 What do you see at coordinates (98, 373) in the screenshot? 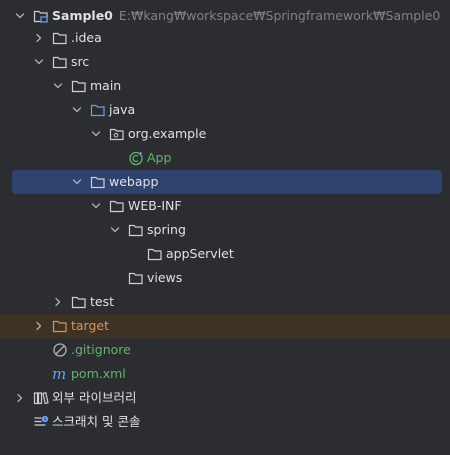
I see `tree-label-pom: pom.xml` at bounding box center [98, 373].